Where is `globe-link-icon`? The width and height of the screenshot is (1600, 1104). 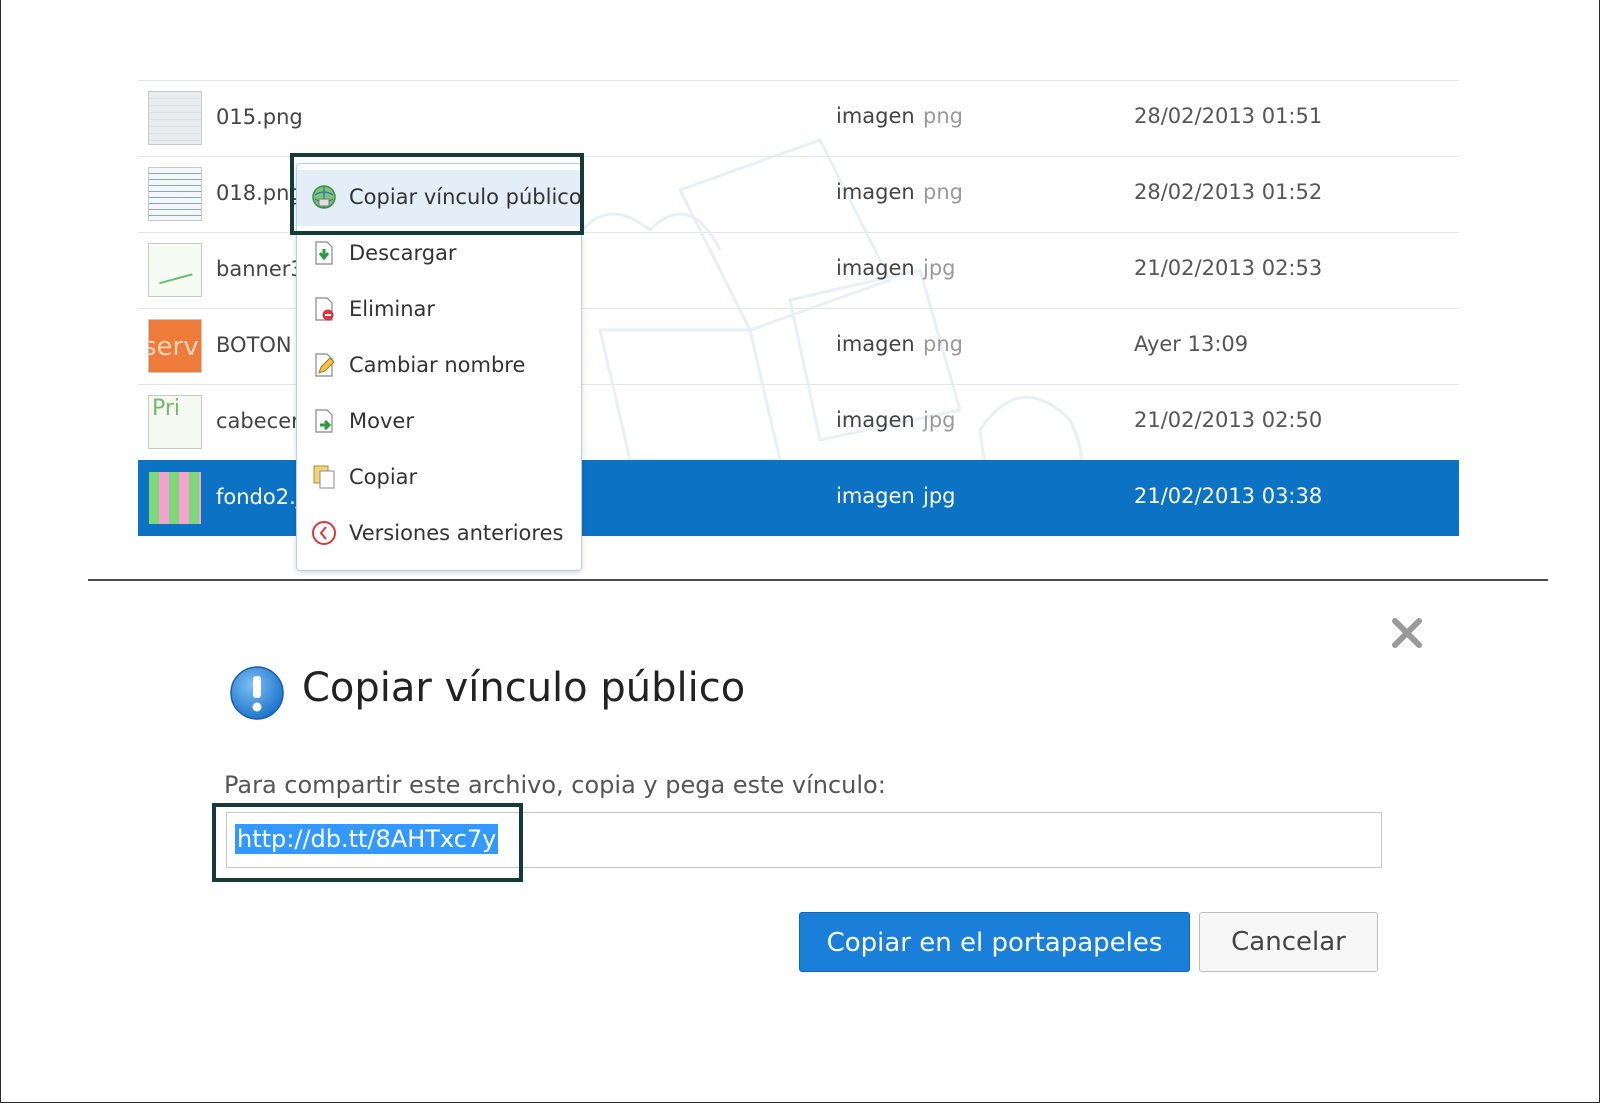 globe-link-icon is located at coordinates (324, 197).